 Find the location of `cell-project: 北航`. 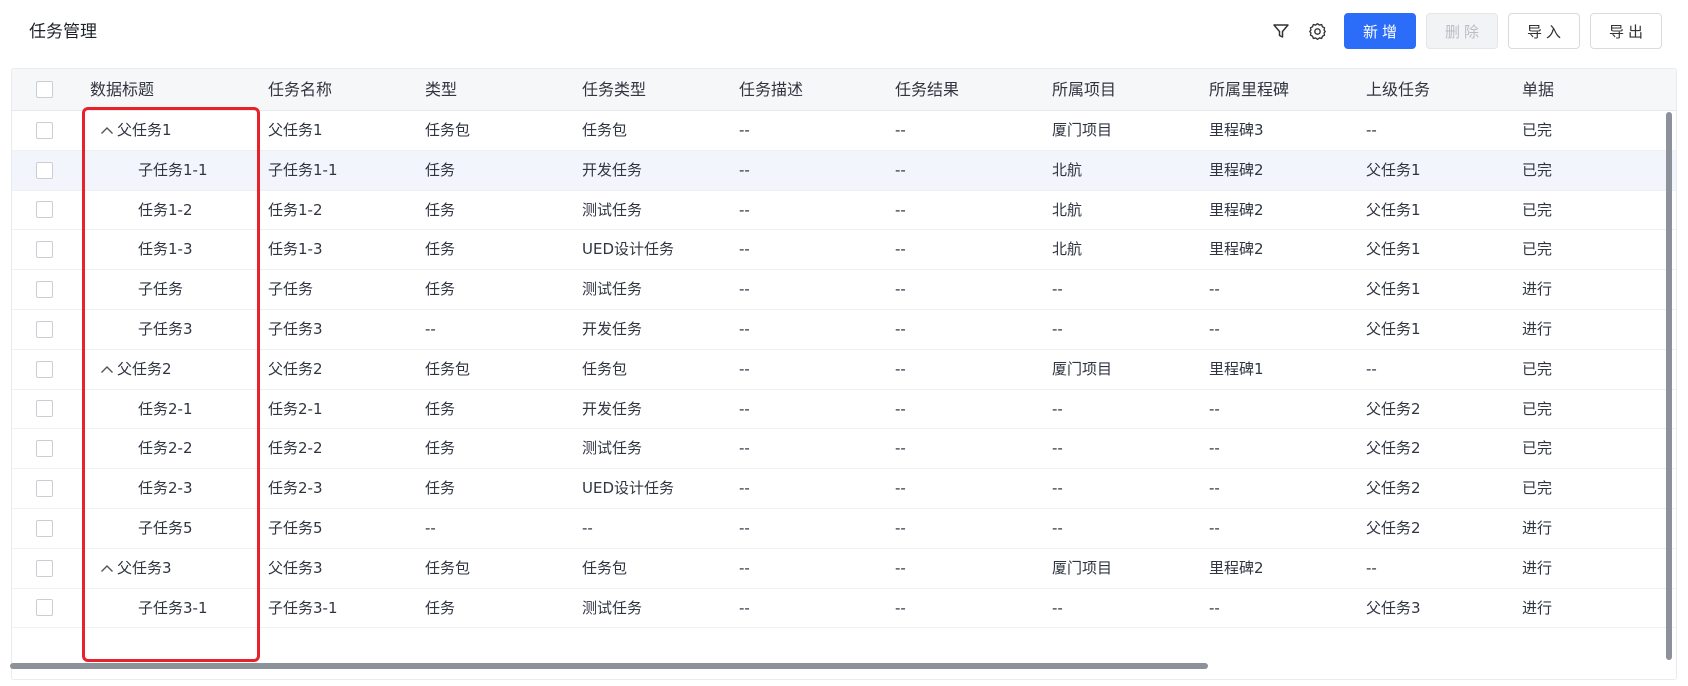

cell-project: 北航 is located at coordinates (1067, 169).